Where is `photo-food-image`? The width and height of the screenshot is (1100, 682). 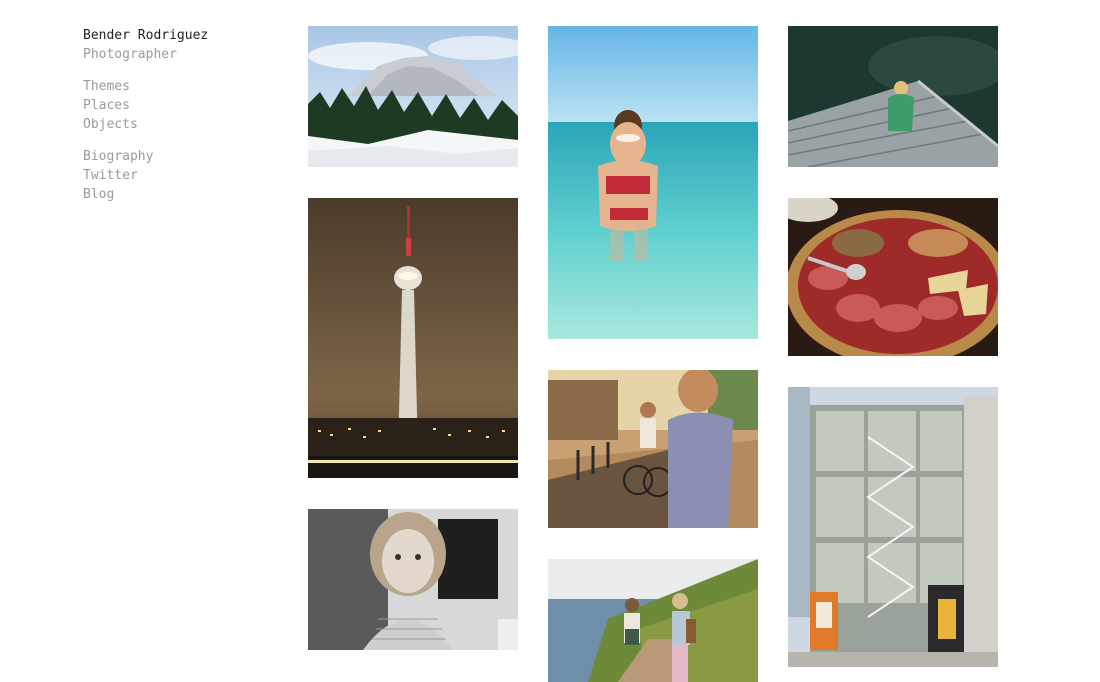 photo-food-image is located at coordinates (893, 277).